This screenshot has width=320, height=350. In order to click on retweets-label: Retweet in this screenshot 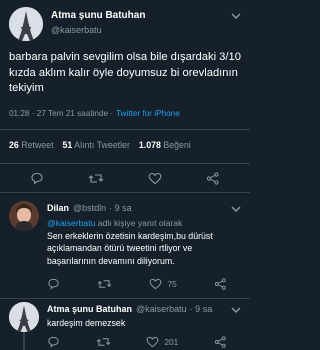, I will do `click(37, 145)`.